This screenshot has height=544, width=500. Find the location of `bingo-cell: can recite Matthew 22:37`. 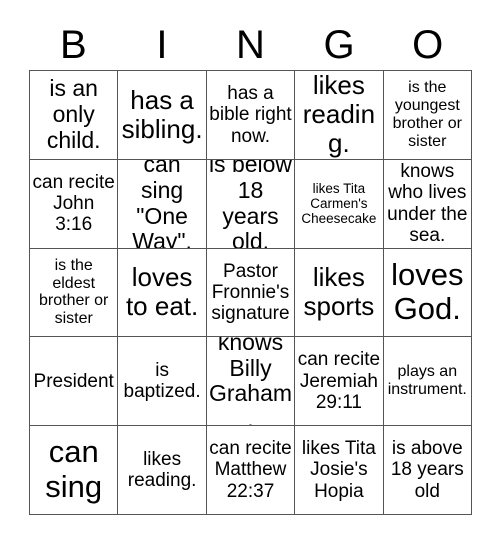

bingo-cell: can recite Matthew 22:37 is located at coordinates (251, 470).